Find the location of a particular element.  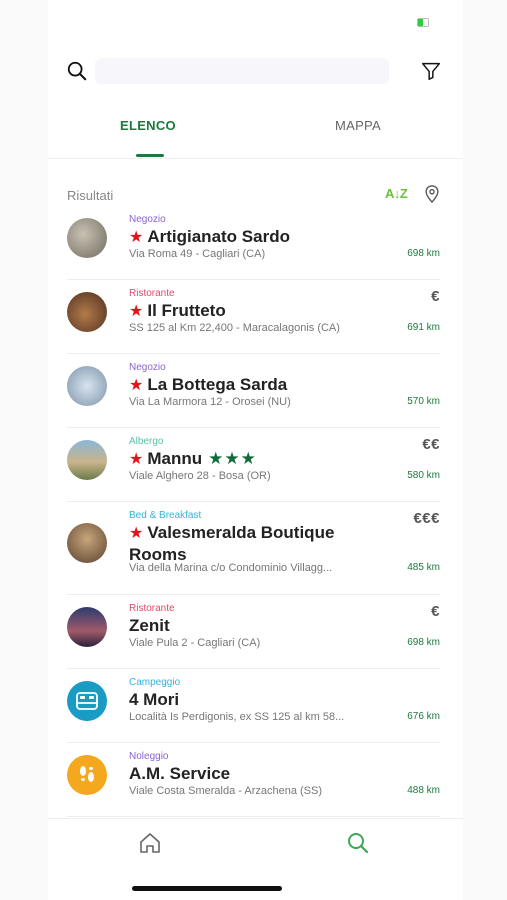

item-name: ★ Il Frutteto is located at coordinates (259, 311).